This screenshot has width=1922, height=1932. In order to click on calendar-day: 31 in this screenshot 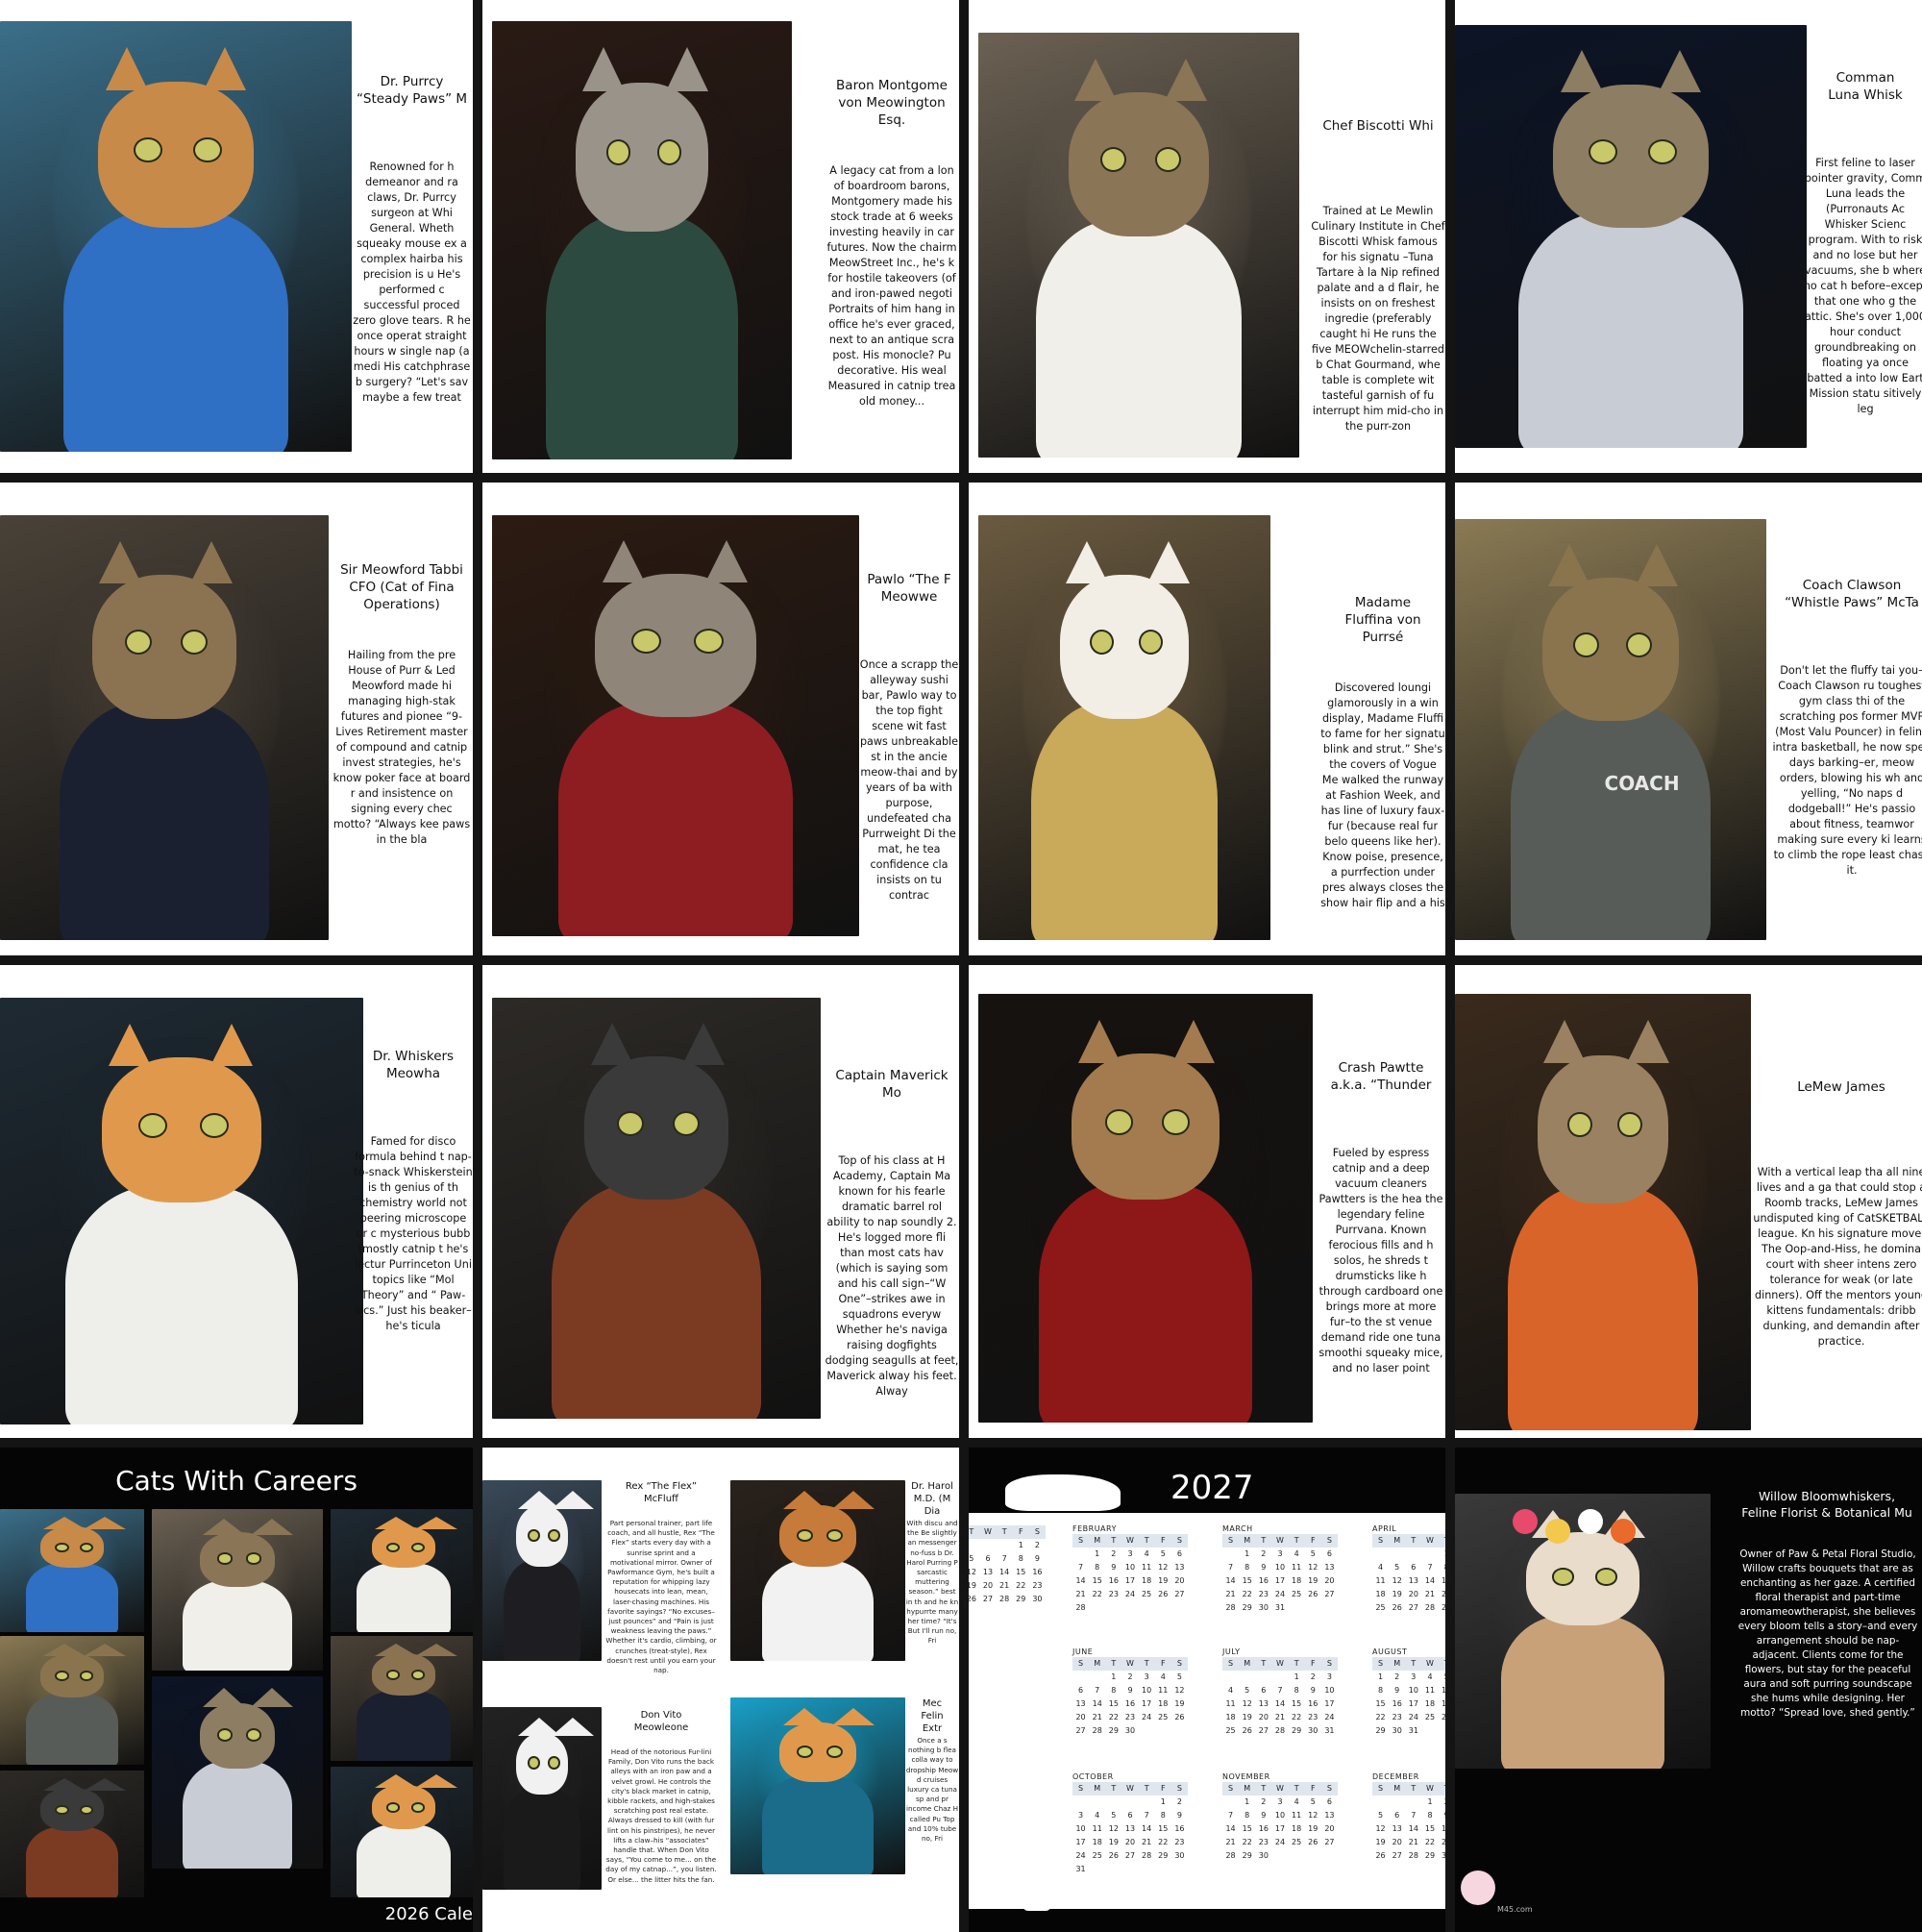, I will do `click(1329, 1731)`.